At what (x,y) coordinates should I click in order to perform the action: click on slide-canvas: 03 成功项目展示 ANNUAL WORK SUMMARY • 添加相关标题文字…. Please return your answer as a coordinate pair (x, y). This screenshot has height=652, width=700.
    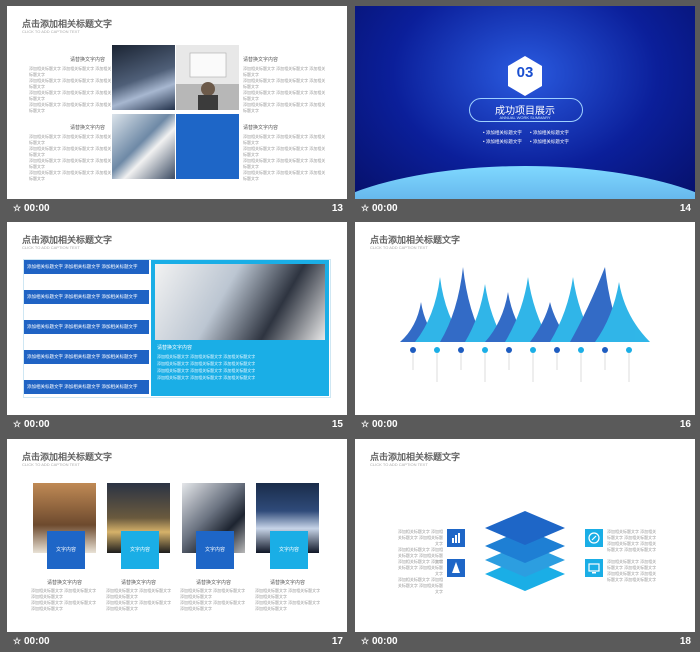
    Looking at the image, I should click on (525, 102).